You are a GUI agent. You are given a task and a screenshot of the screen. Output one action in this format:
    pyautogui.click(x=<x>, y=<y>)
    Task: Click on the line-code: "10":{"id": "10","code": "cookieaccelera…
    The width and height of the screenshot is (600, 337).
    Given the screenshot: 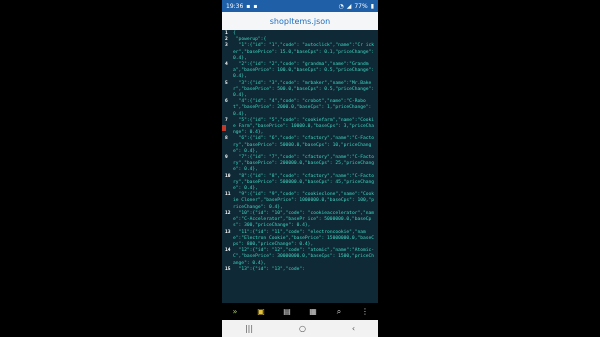 What is the action you would take?
    pyautogui.click(x=304, y=219)
    